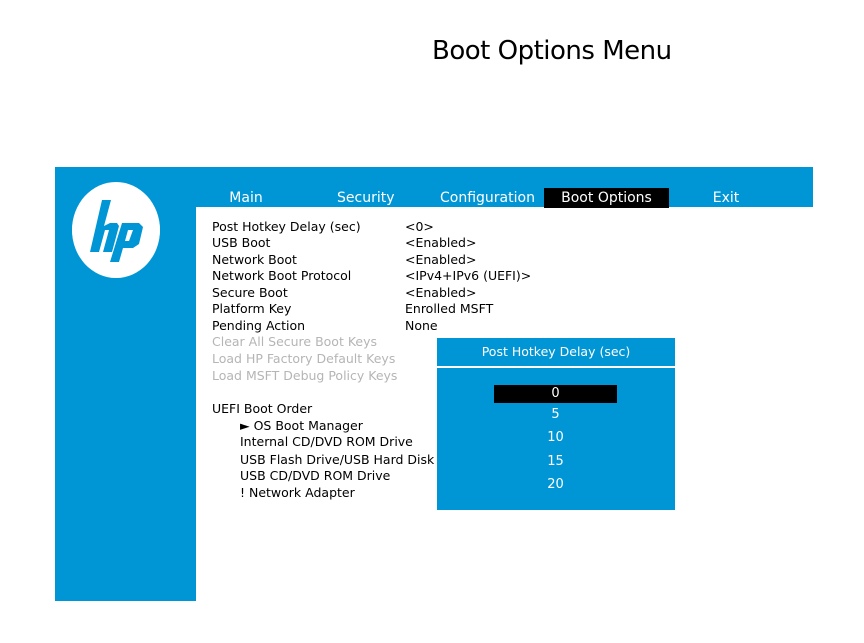 Image resolution: width=864 pixels, height=643 pixels. I want to click on setting-secure-boot: Secure Boot, so click(250, 293).